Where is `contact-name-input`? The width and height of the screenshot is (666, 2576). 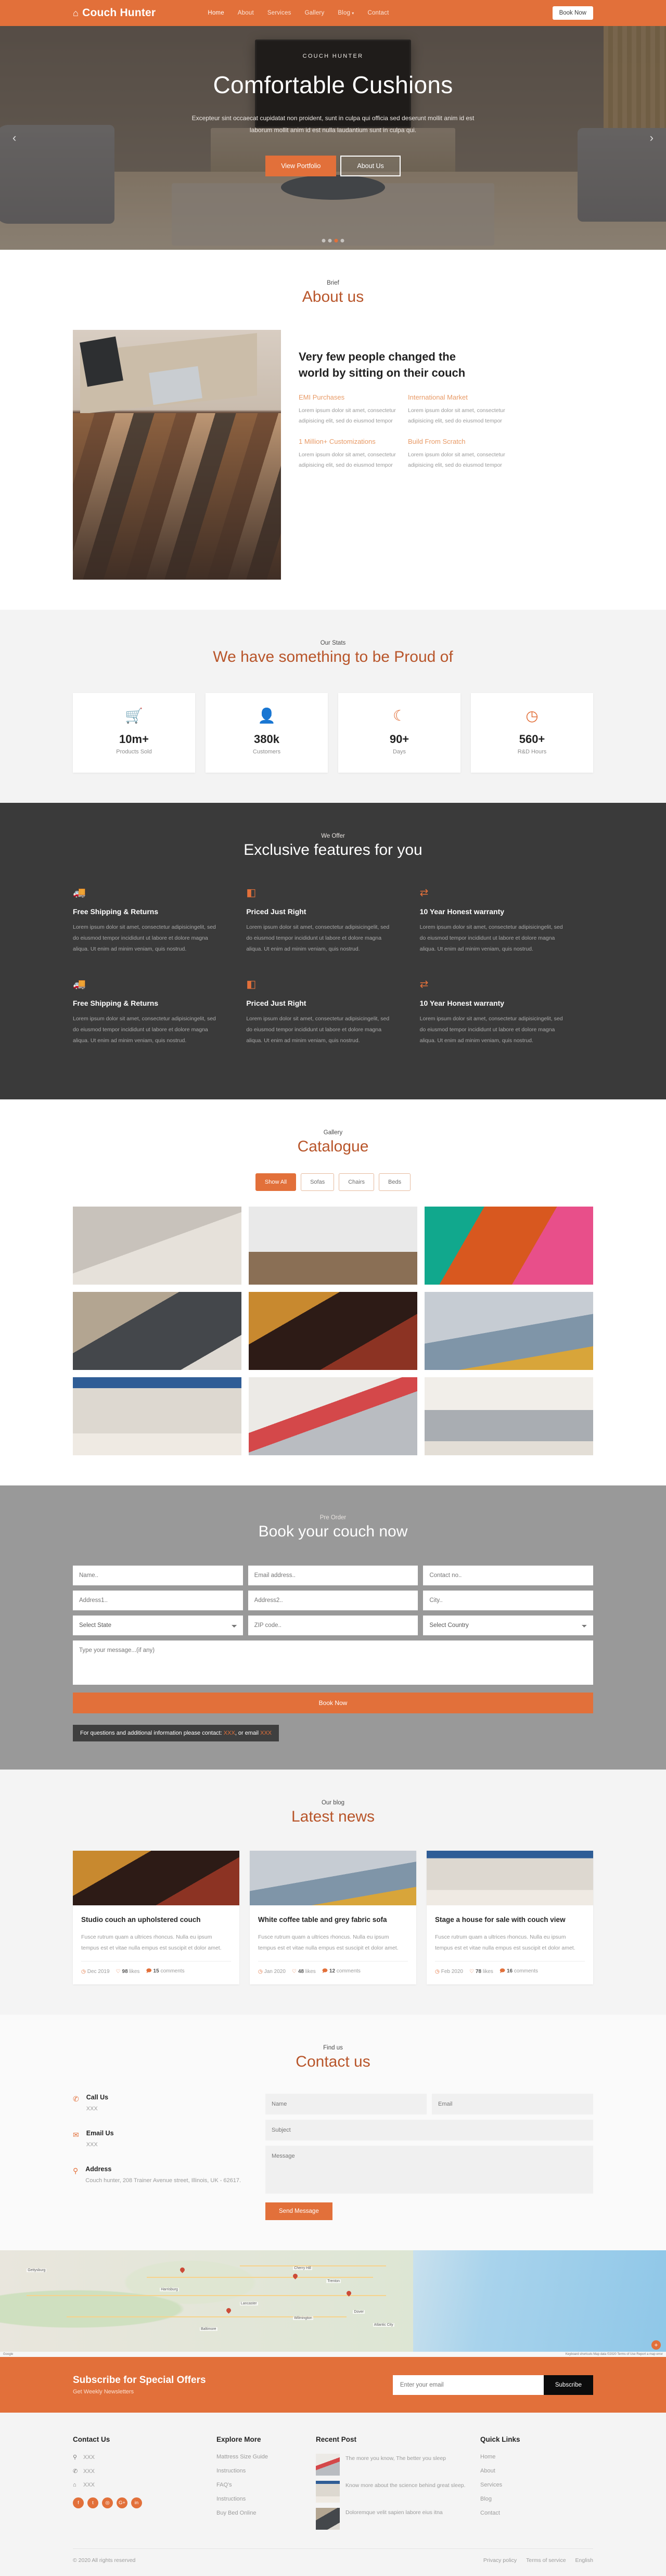 contact-name-input is located at coordinates (346, 2104).